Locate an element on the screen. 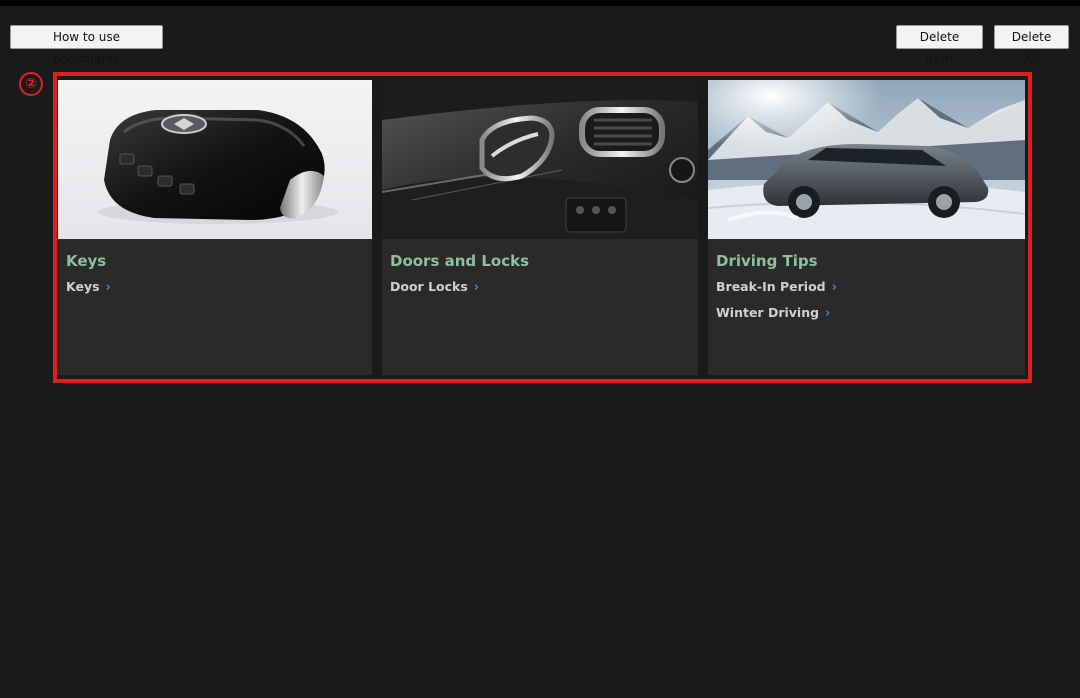 The height and width of the screenshot is (698, 1080). link-winter-driving: Winter Driving › is located at coordinates (776, 313).